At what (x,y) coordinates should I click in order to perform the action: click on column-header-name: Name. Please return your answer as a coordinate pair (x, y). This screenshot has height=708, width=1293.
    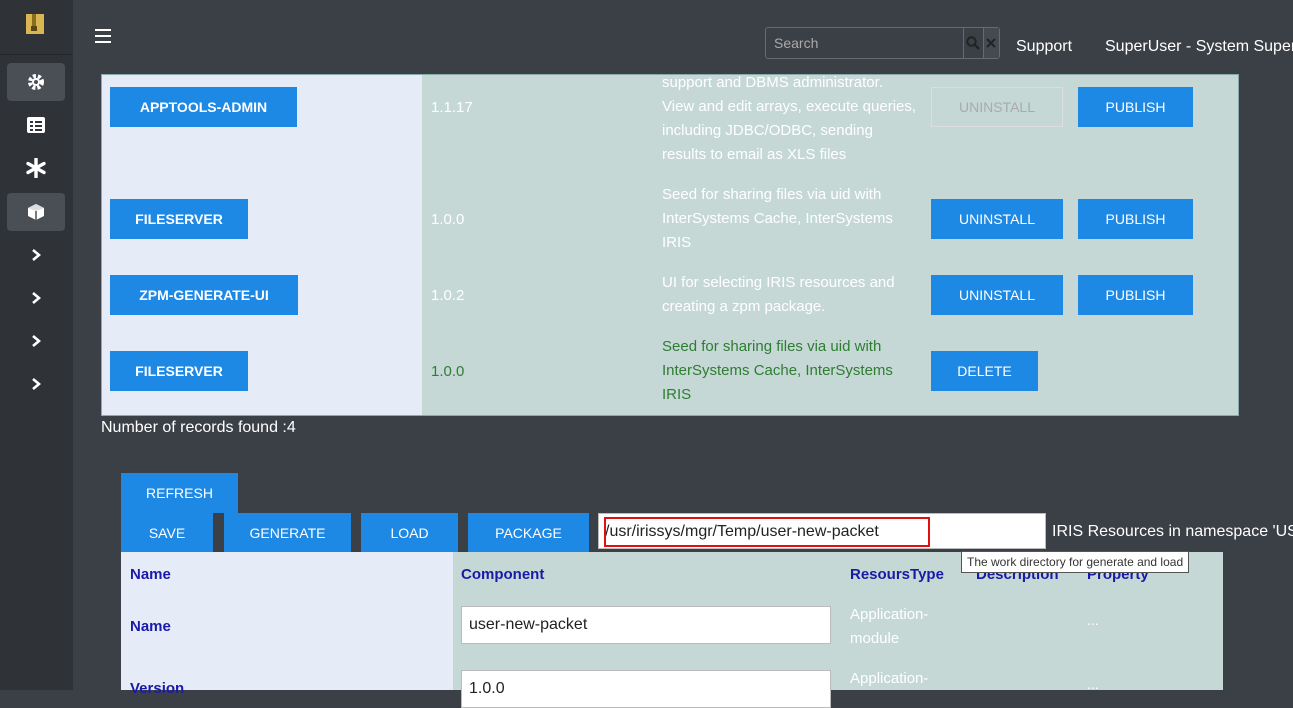
    Looking at the image, I should click on (150, 574).